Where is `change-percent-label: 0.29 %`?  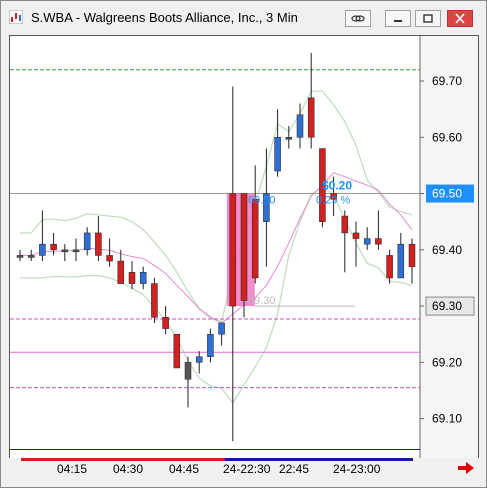
change-percent-label: 0.29 % is located at coordinates (333, 201).